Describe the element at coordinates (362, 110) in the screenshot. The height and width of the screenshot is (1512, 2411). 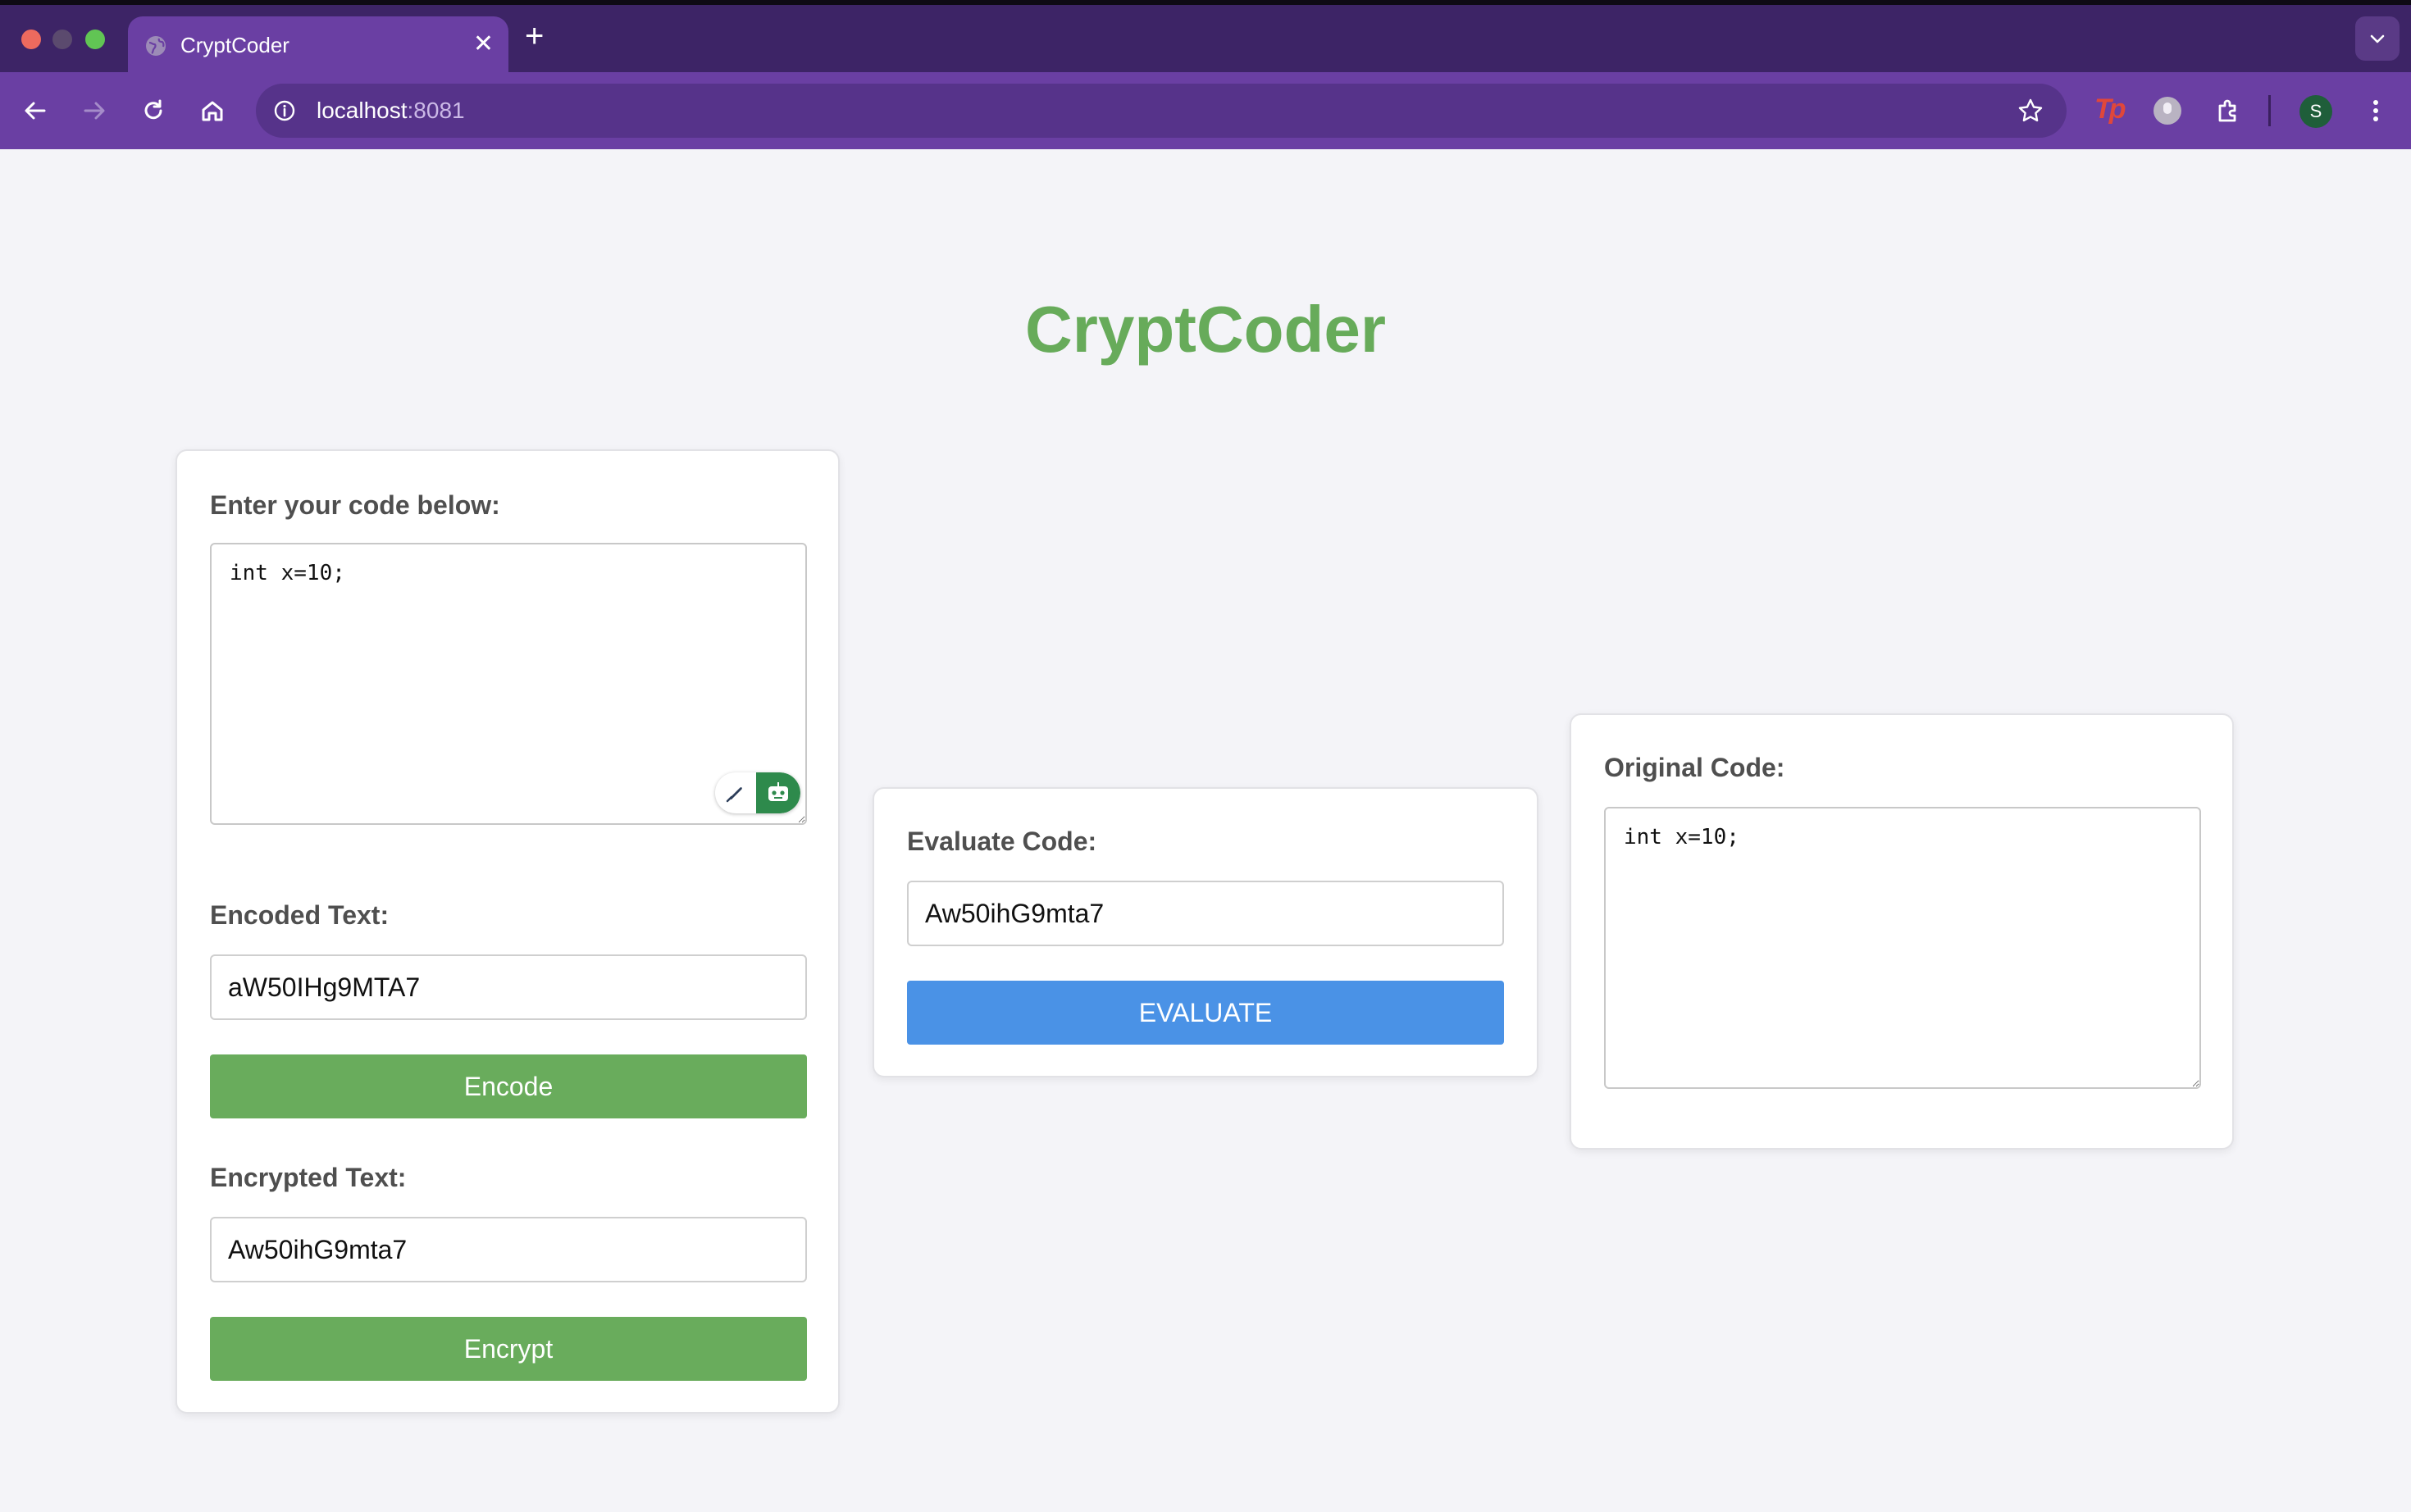
I see `url-host: localhost` at that location.